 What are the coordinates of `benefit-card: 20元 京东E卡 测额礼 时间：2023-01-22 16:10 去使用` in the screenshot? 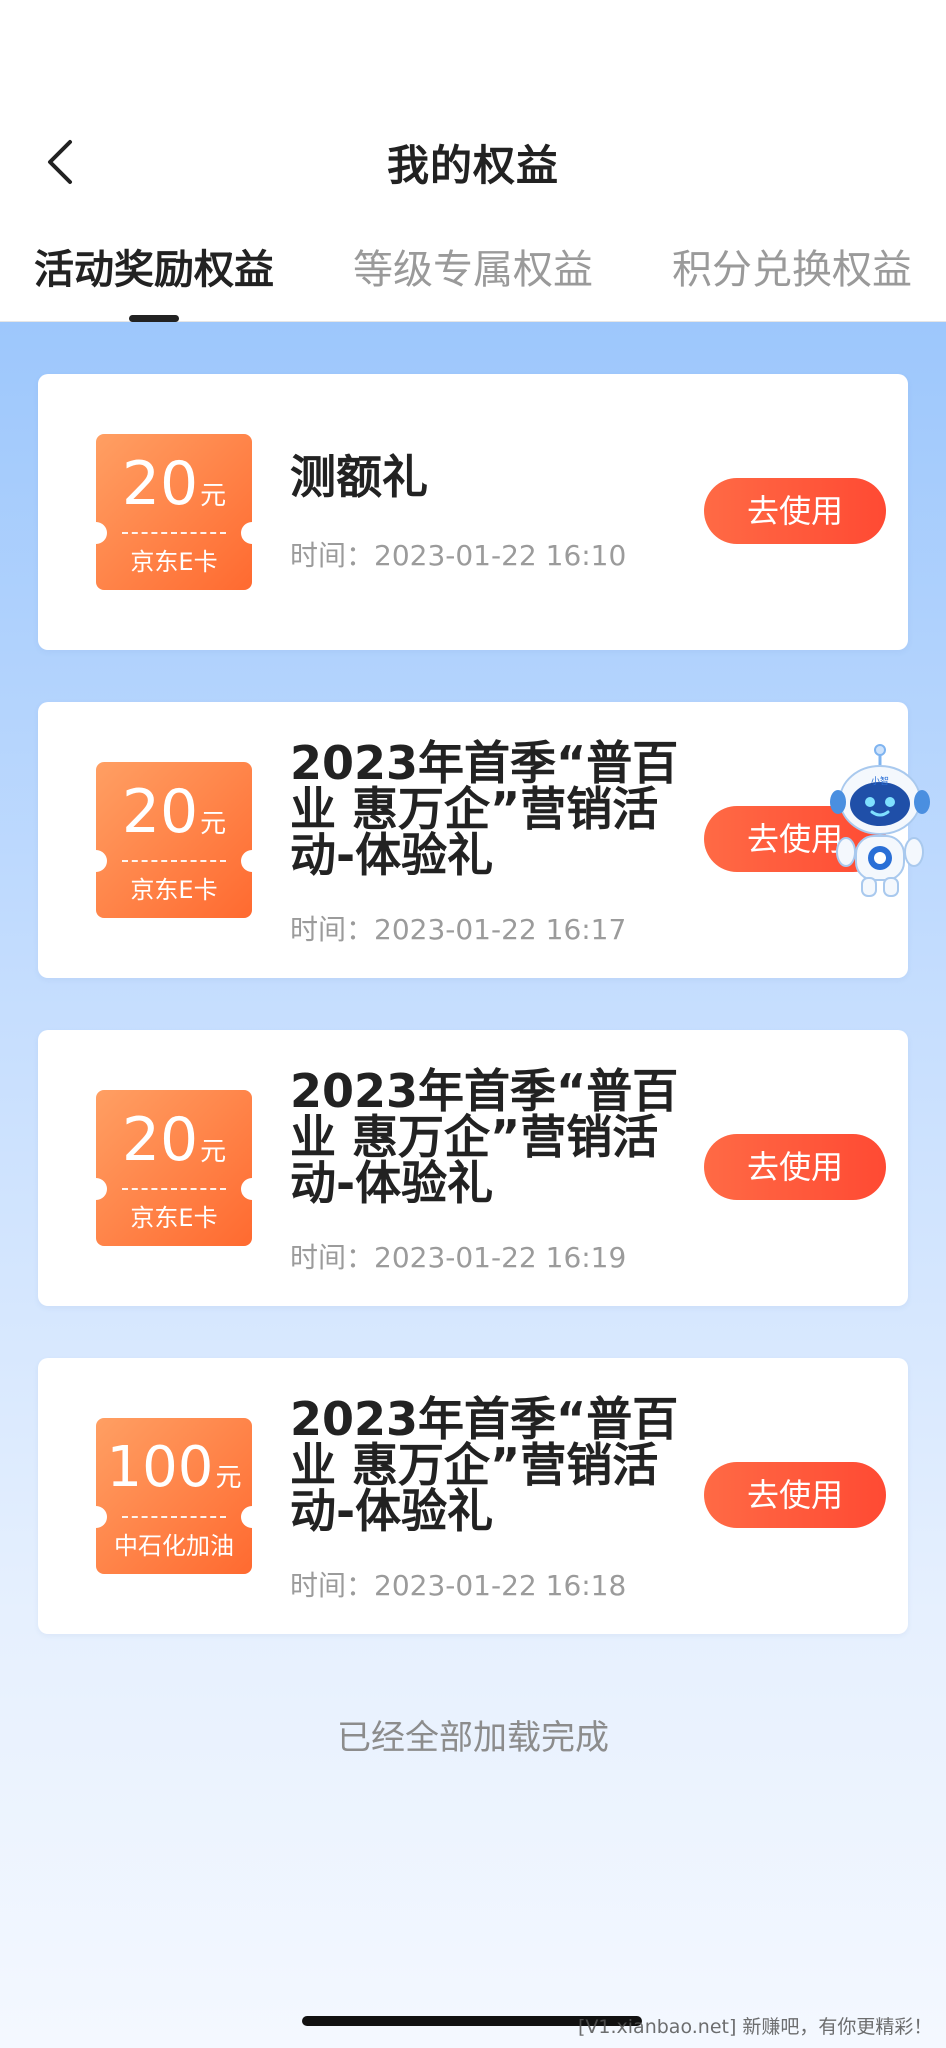 It's located at (473, 512).